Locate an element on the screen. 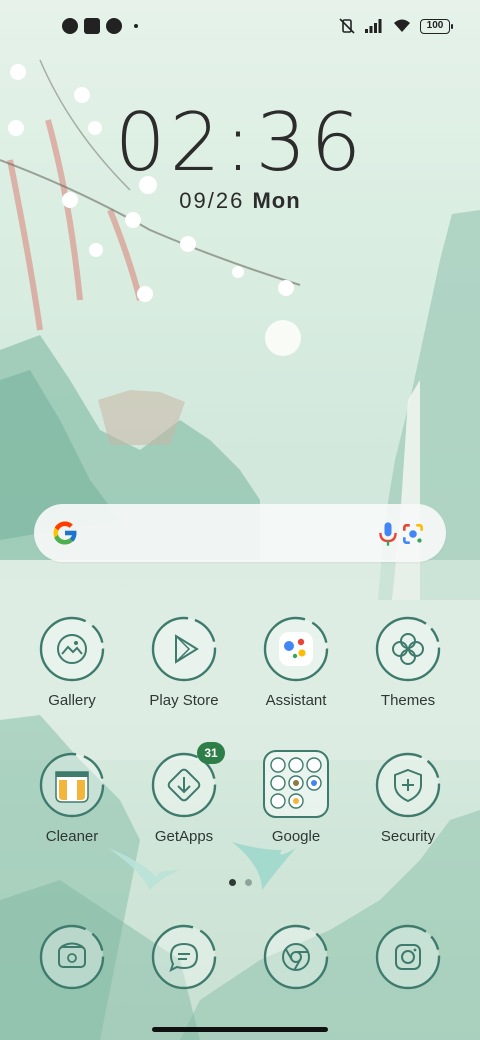 This screenshot has width=480, height=1040. wifi-icon is located at coordinates (402, 25).